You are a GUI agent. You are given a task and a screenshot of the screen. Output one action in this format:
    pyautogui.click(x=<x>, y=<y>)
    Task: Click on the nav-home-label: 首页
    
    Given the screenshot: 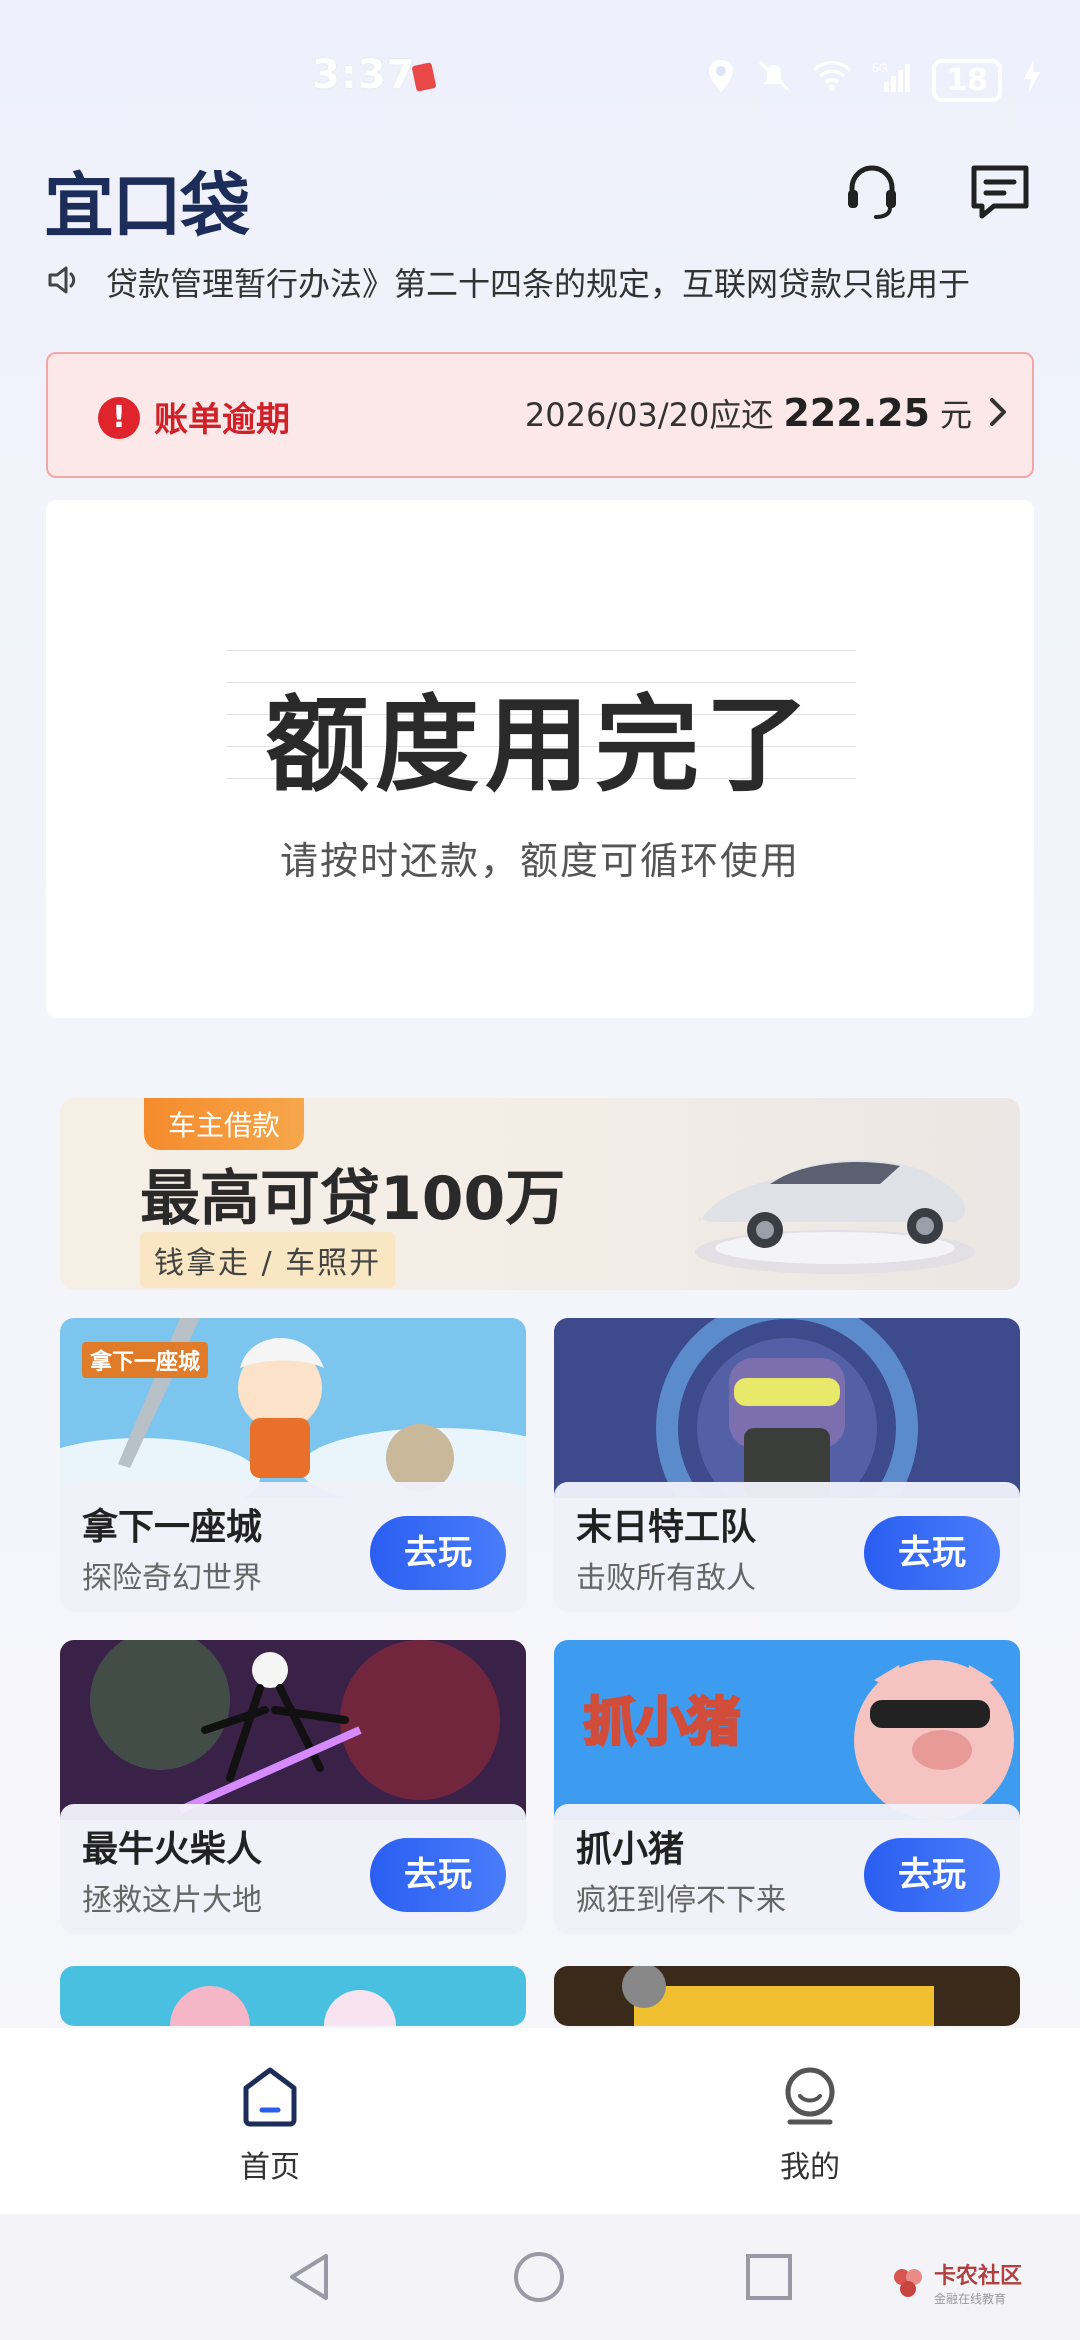 What is the action you would take?
    pyautogui.click(x=270, y=2167)
    